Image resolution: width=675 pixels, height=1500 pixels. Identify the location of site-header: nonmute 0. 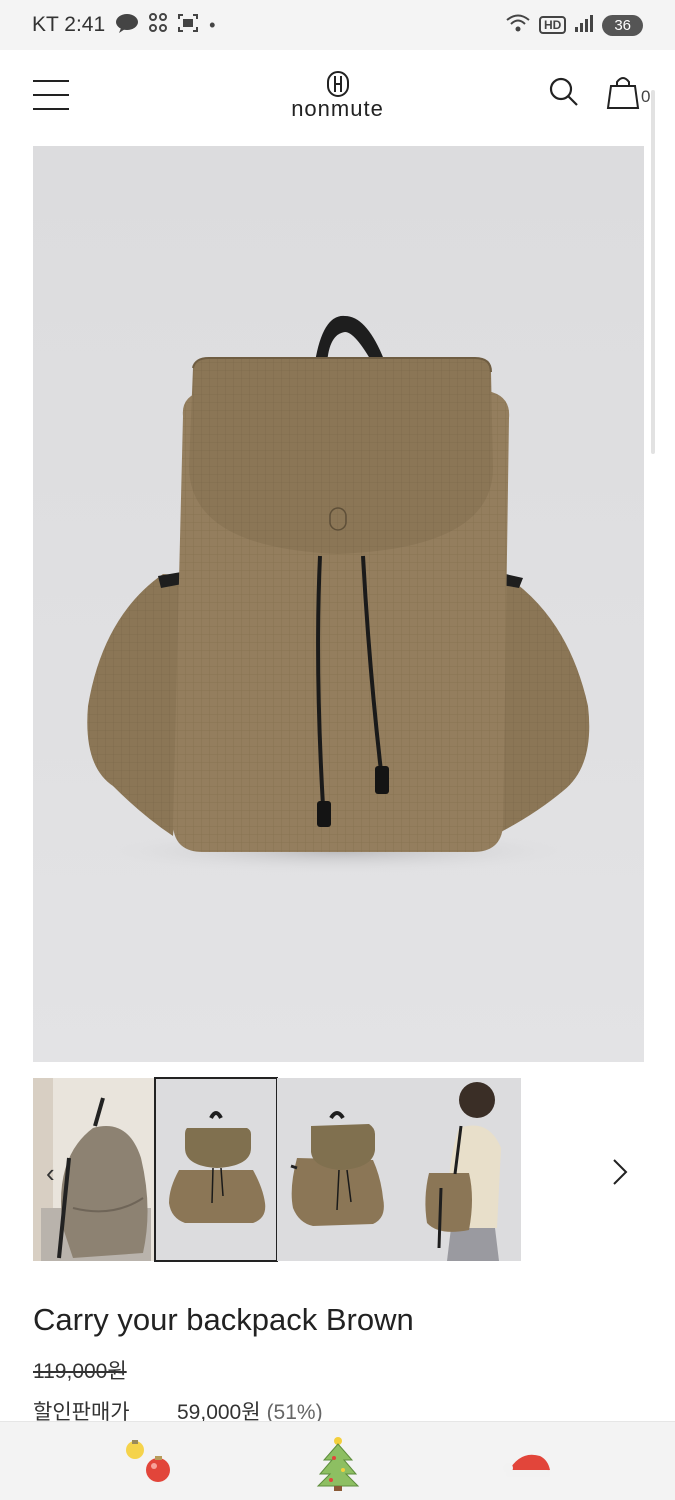
(337, 96).